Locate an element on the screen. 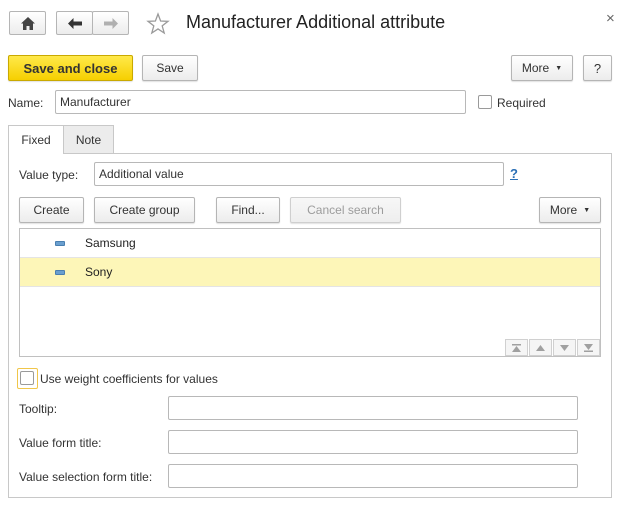  home-button is located at coordinates (27, 23).